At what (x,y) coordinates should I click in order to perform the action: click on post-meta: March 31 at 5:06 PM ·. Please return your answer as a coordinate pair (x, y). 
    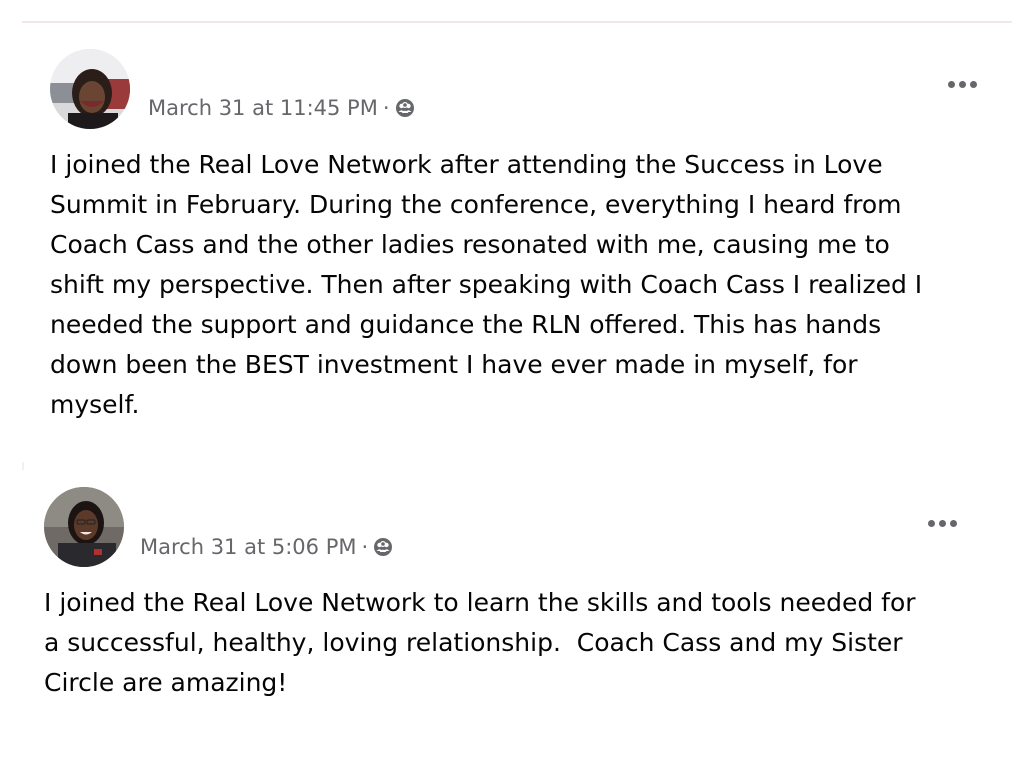
    Looking at the image, I should click on (266, 547).